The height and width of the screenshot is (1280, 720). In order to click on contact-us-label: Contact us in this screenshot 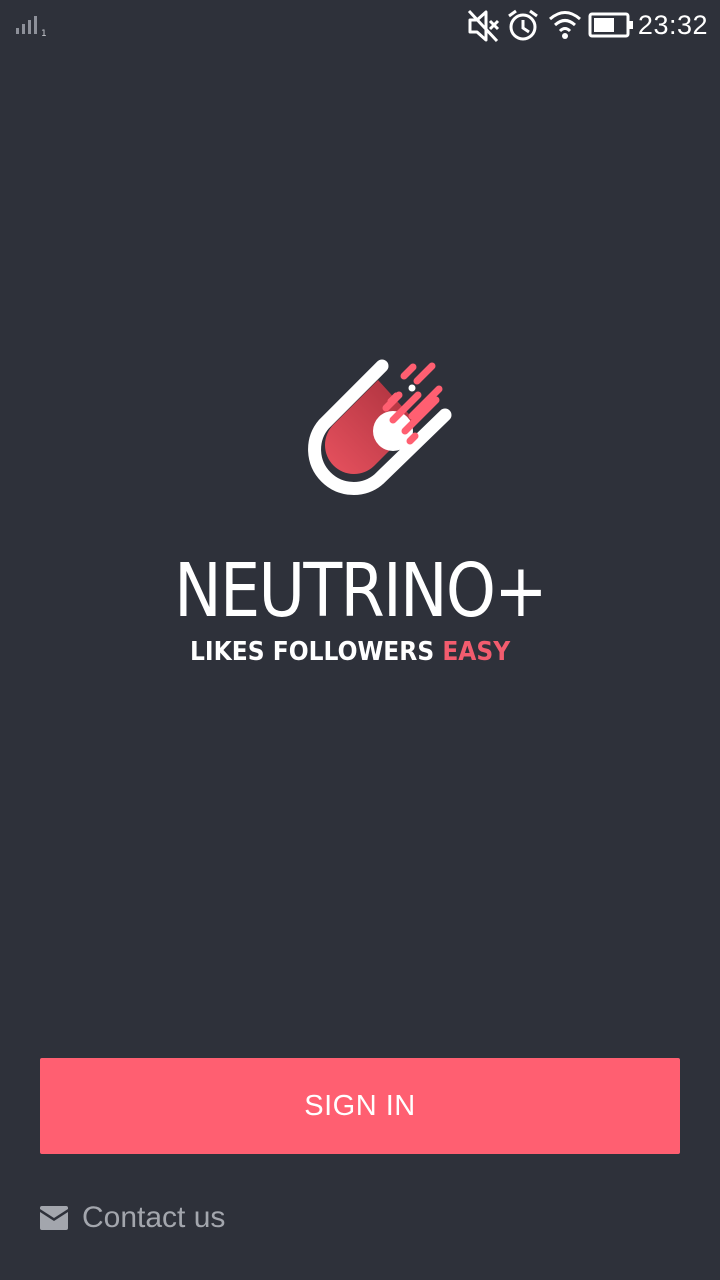, I will do `click(154, 1217)`.